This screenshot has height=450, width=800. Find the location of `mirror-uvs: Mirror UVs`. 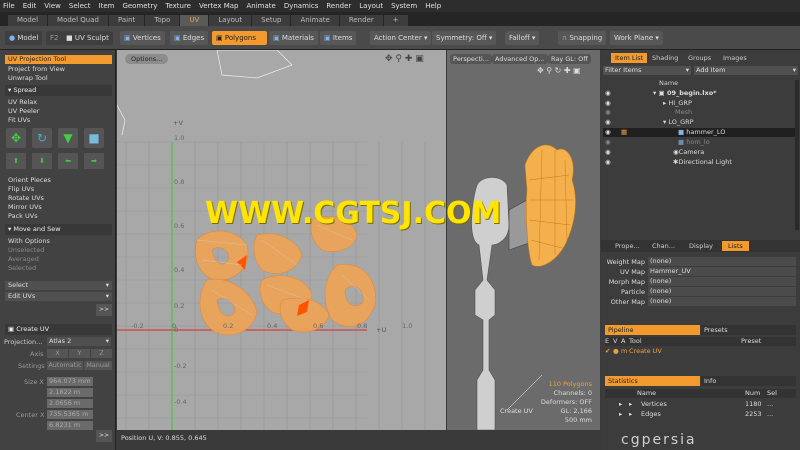

mirror-uvs: Mirror UVs is located at coordinates (58, 207).